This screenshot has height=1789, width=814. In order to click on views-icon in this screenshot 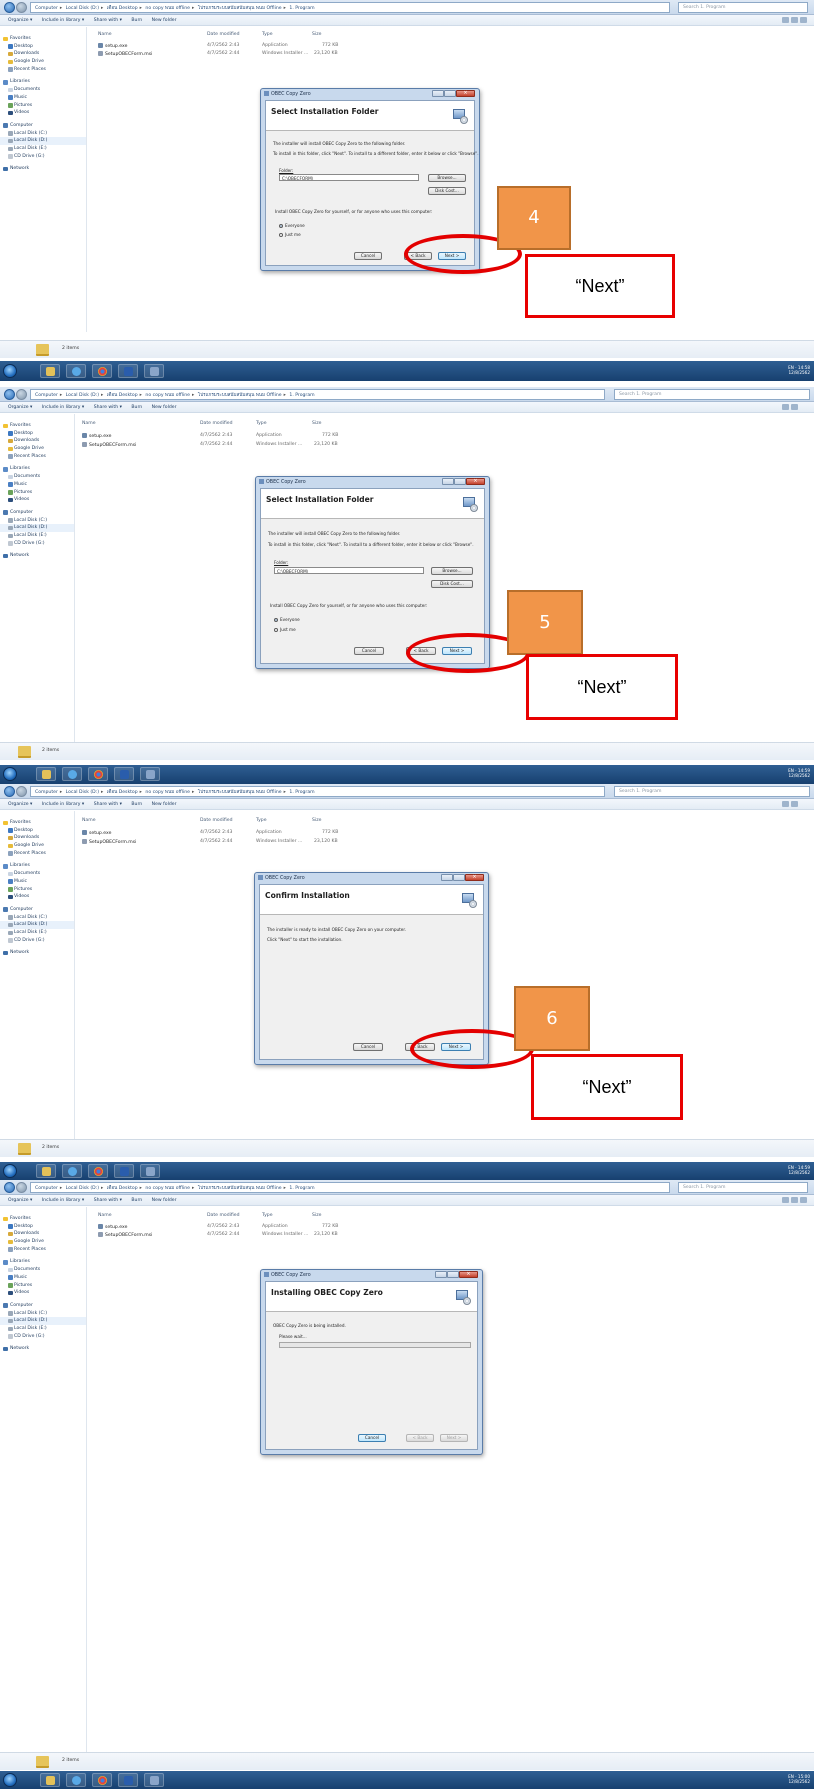, I will do `click(785, 804)`.